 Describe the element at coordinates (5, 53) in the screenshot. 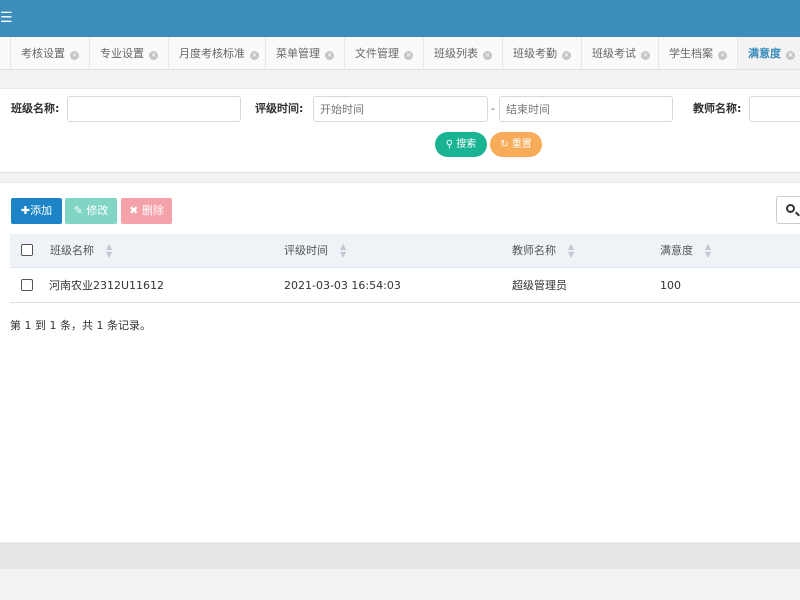

I see `tab-scroll-left` at that location.